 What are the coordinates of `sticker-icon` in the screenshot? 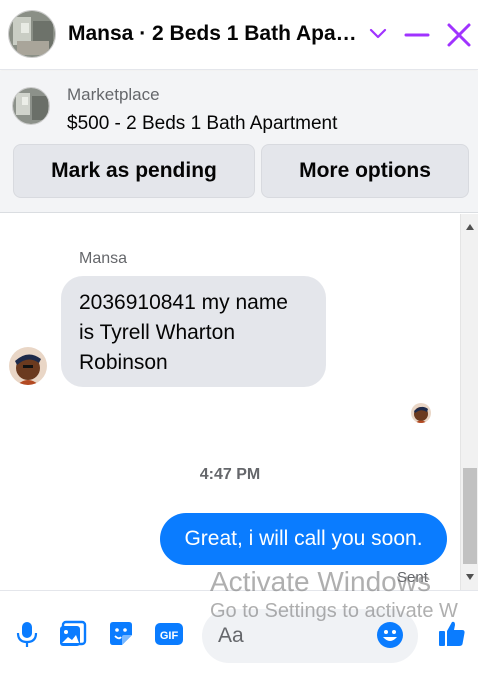 It's located at (121, 634).